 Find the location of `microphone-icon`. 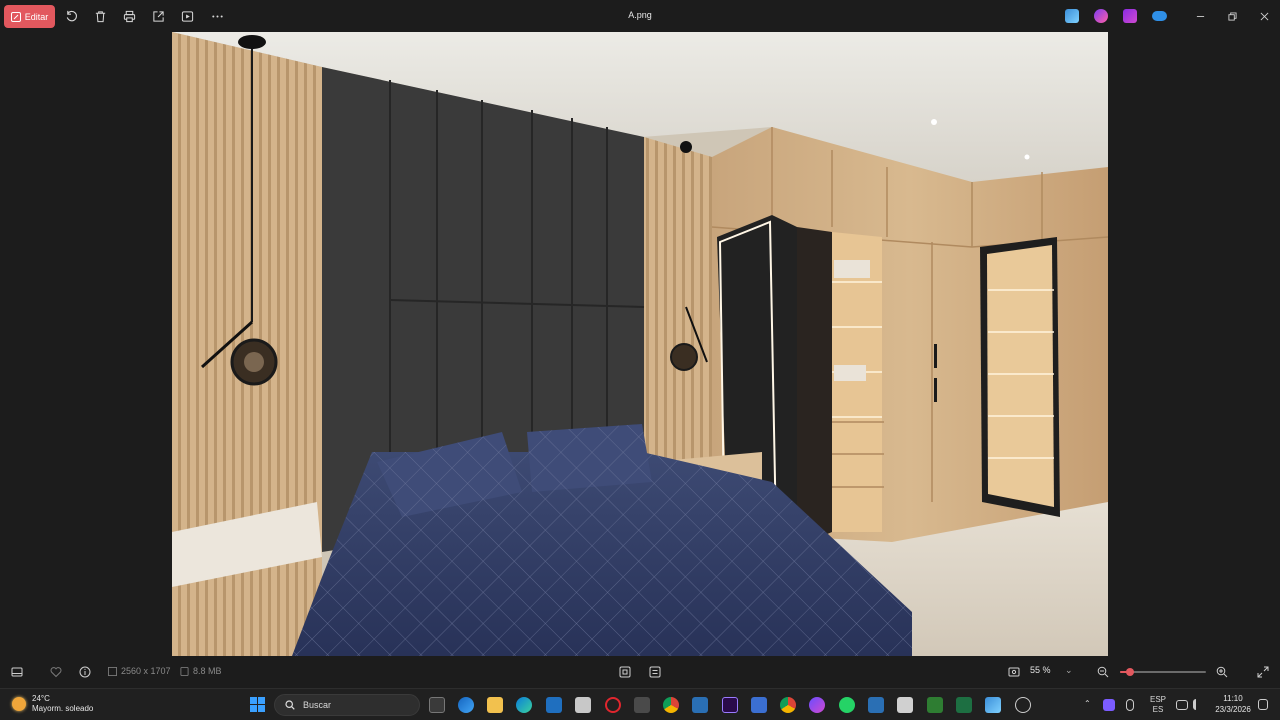

microphone-icon is located at coordinates (1130, 705).